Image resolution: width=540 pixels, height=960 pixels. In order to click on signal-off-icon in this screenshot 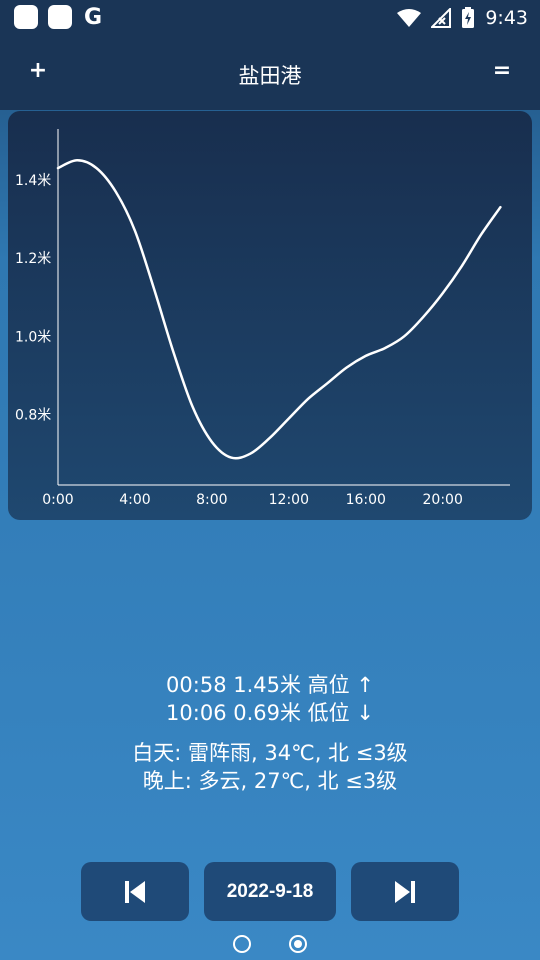, I will do `click(441, 18)`.